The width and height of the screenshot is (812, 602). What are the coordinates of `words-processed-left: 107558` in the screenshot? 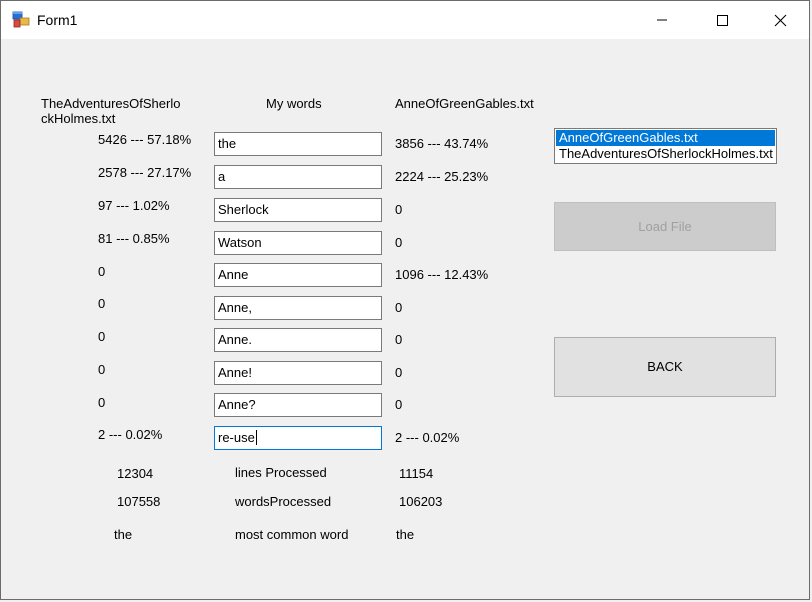 It's located at (139, 501).